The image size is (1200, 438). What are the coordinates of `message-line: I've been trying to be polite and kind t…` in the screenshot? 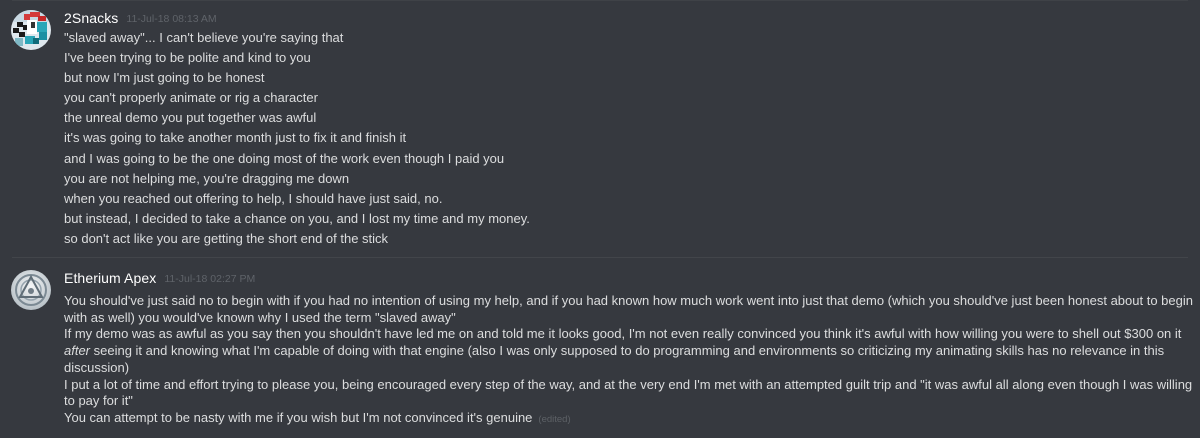 It's located at (187, 58).